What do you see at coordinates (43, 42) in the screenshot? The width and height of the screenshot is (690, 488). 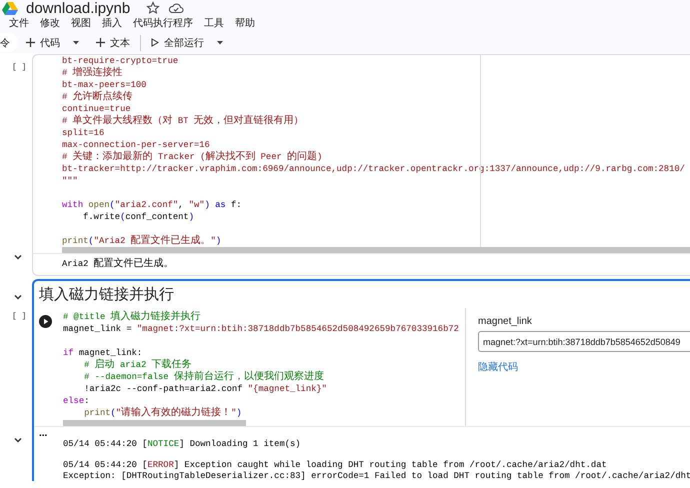 I see `toolbar-button: 代码` at bounding box center [43, 42].